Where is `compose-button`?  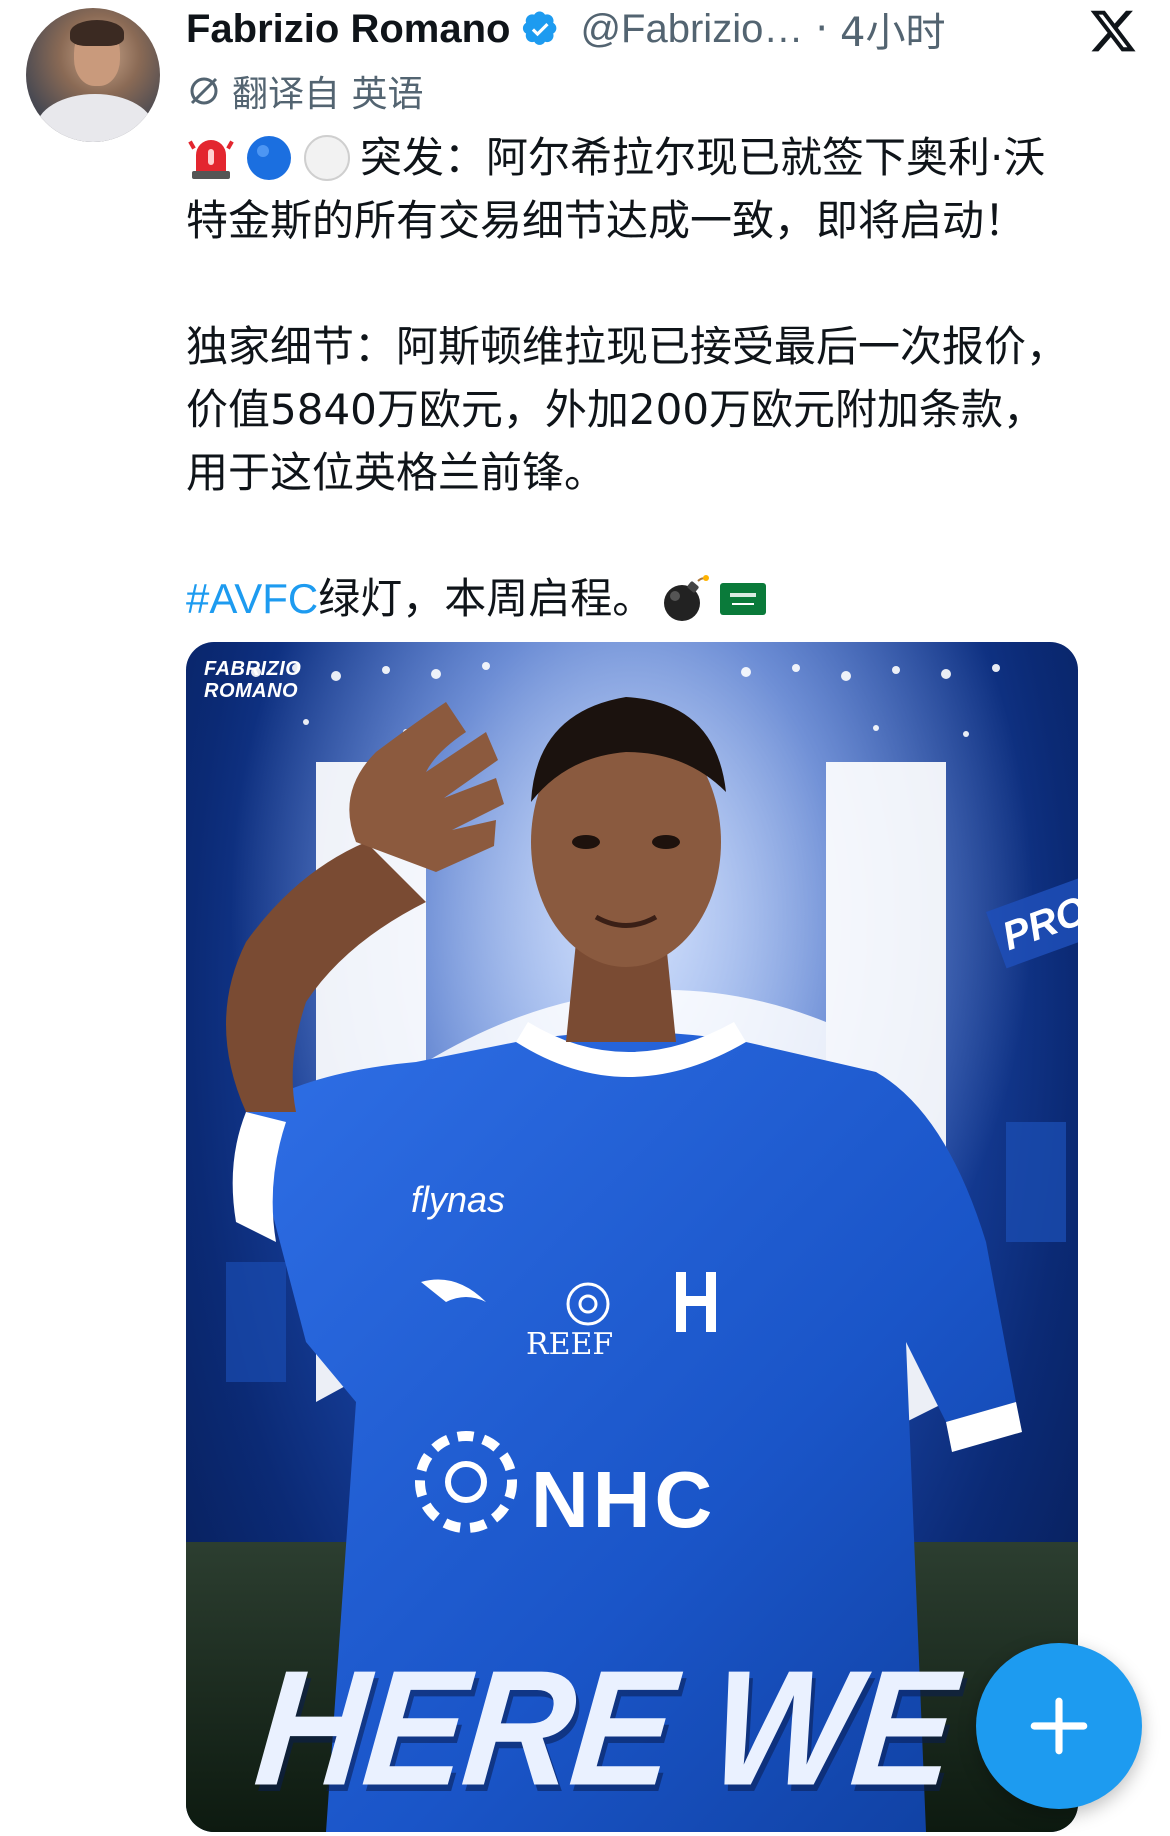 compose-button is located at coordinates (1059, 1726).